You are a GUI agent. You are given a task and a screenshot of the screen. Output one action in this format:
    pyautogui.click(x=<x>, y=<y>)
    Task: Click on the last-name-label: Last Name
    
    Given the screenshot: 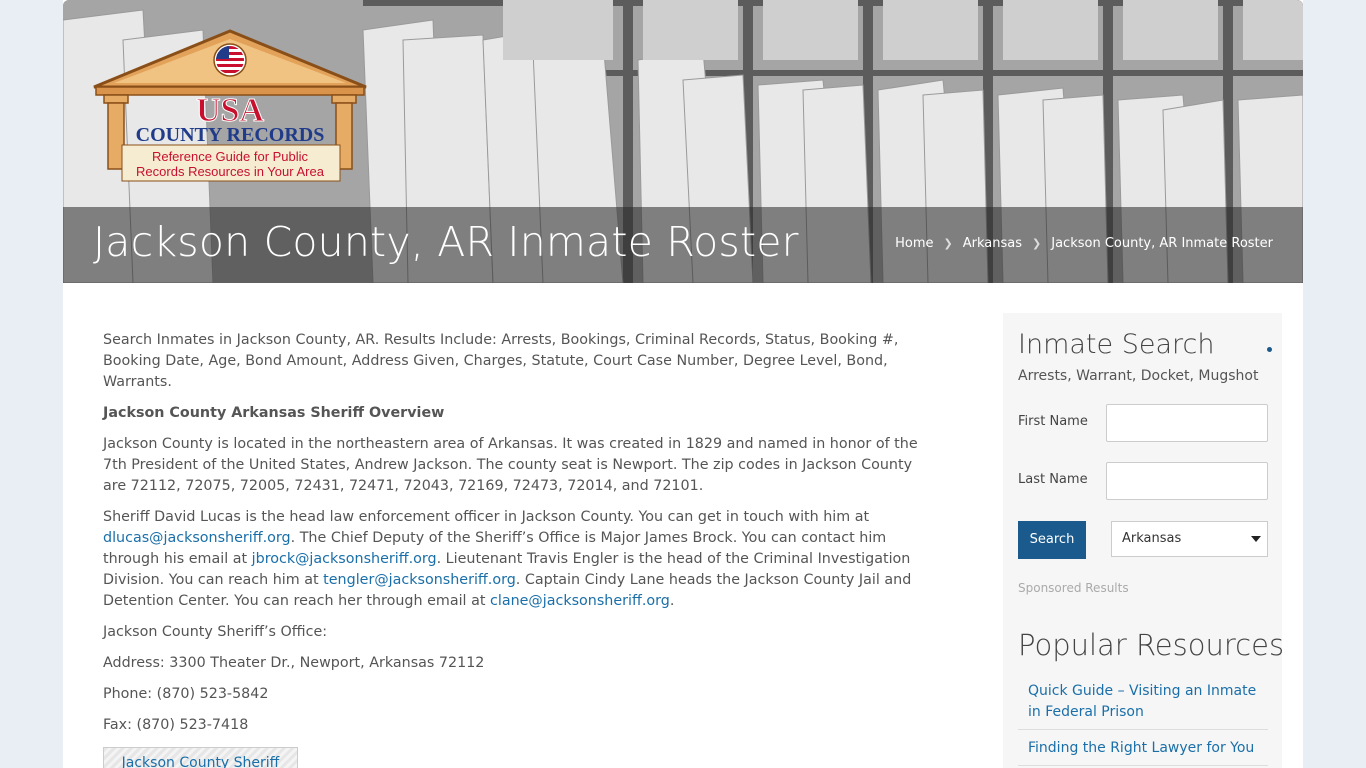 What is the action you would take?
    pyautogui.click(x=1053, y=479)
    